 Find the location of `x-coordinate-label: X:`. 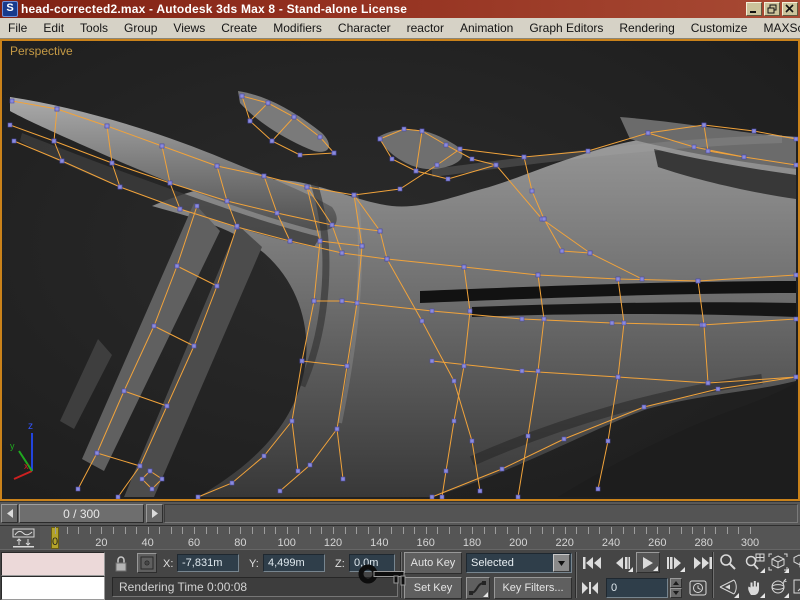

x-coordinate-label: X: is located at coordinates (168, 564).